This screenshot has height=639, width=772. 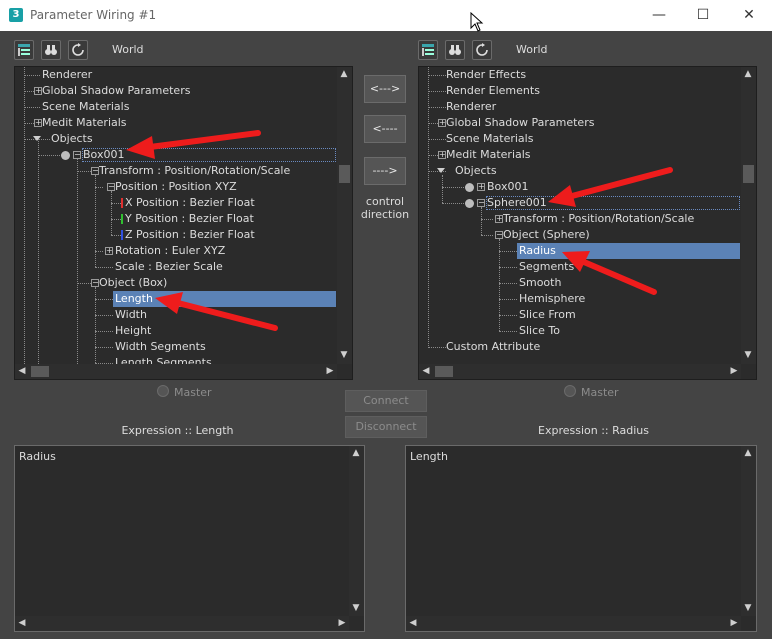 I want to click on expression-text-right: Length, so click(x=429, y=456).